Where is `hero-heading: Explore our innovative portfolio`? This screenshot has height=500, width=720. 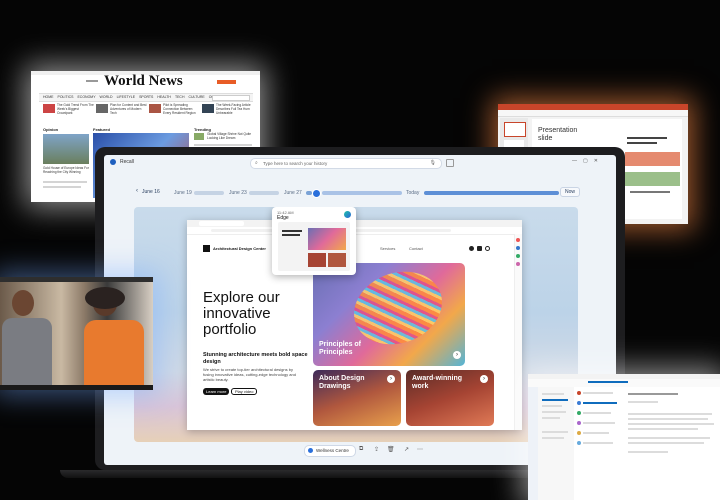
hero-heading: Explore our innovative portfolio is located at coordinates (241, 313).